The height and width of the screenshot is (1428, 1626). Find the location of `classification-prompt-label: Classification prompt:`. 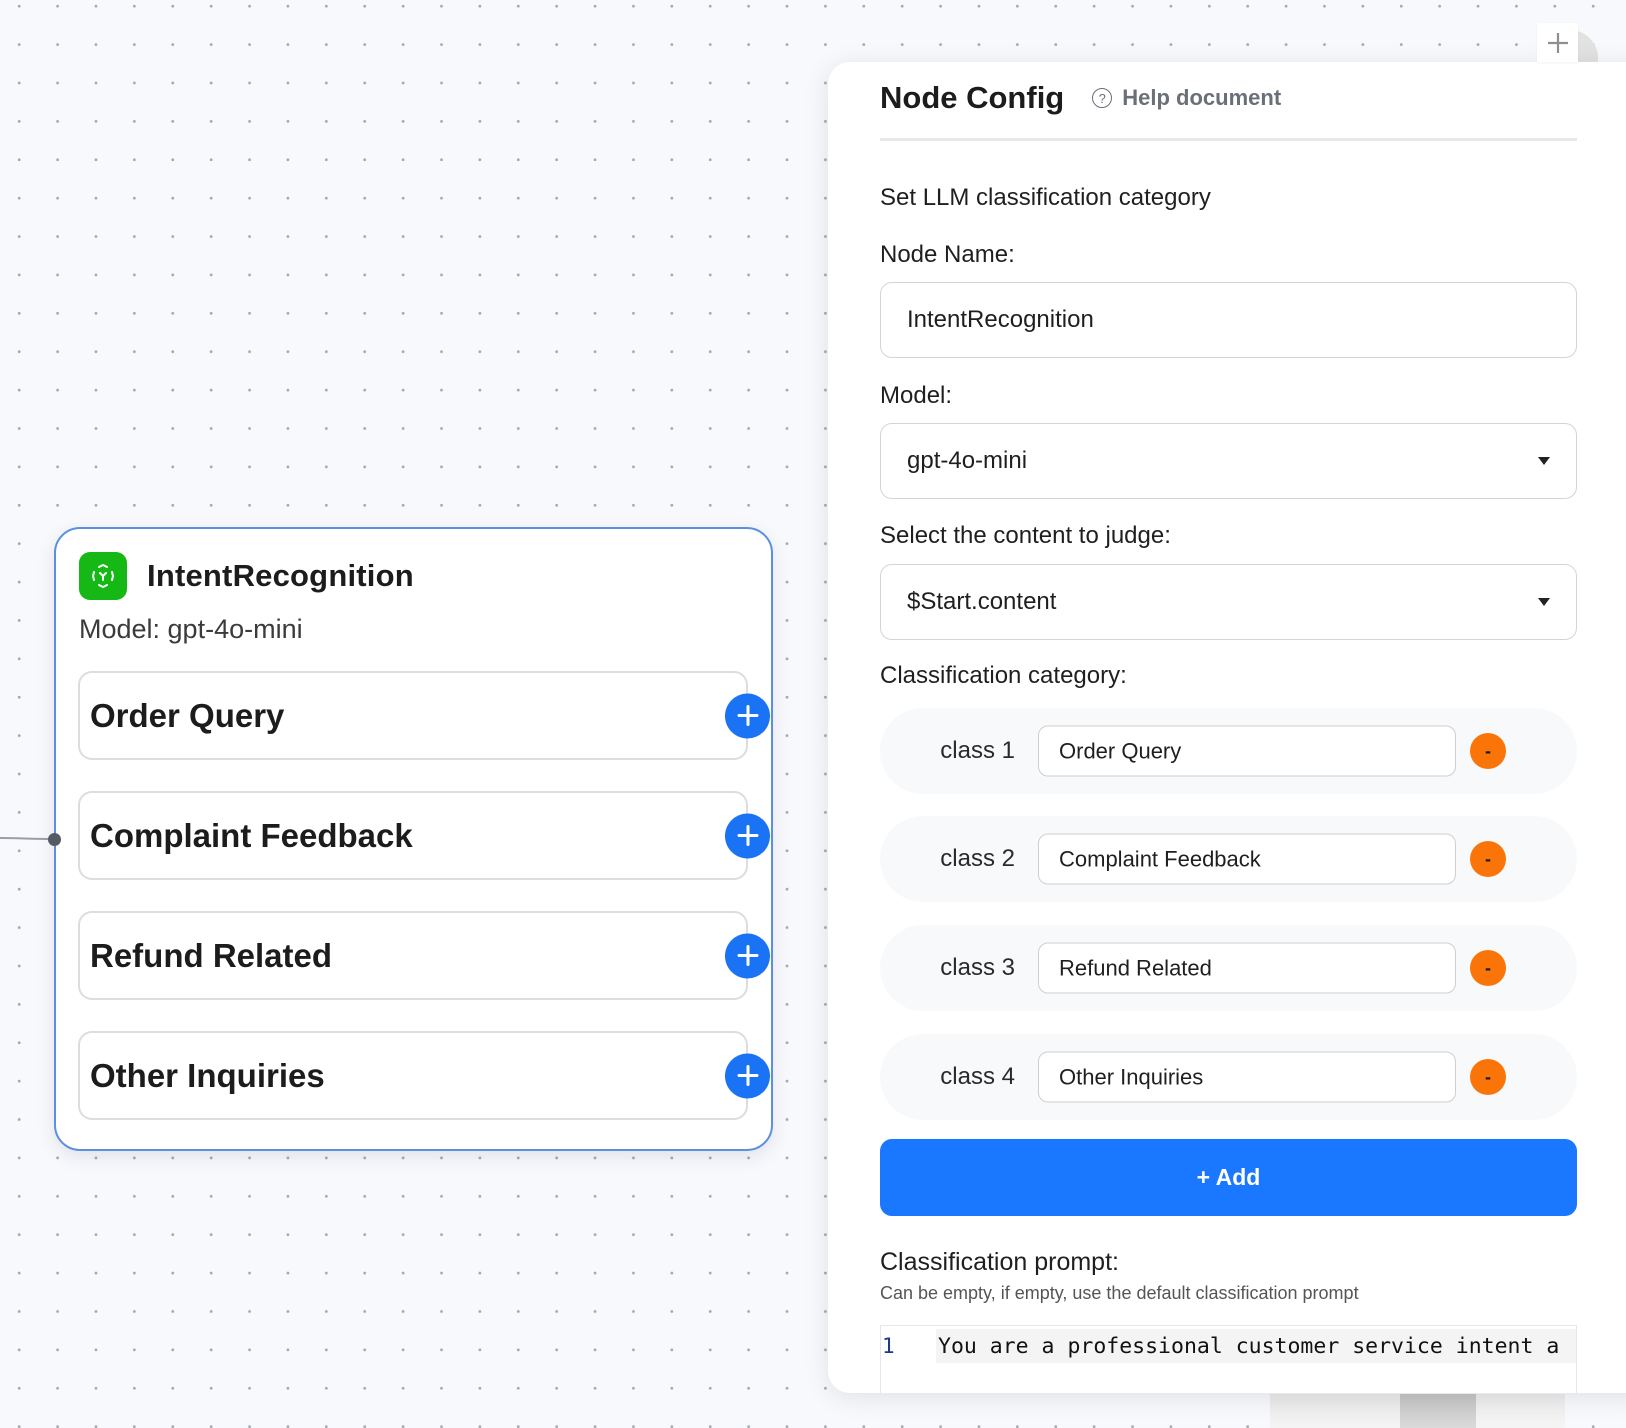

classification-prompt-label: Classification prompt: is located at coordinates (999, 1262).